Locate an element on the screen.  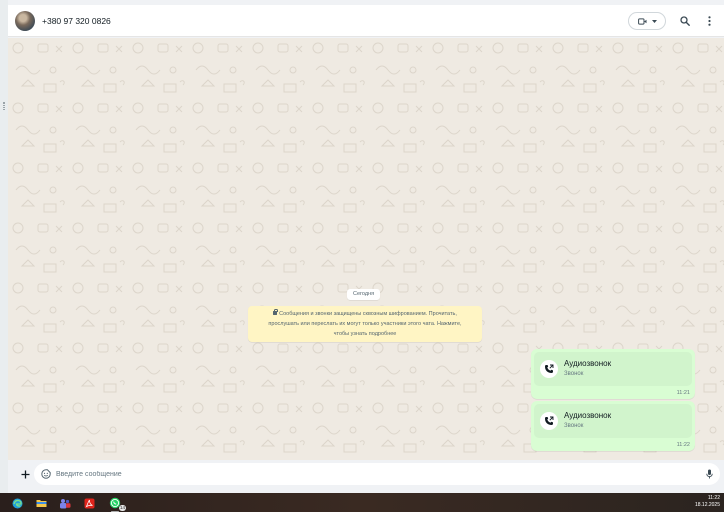
unread-badge: 14 is located at coordinates (122, 508).